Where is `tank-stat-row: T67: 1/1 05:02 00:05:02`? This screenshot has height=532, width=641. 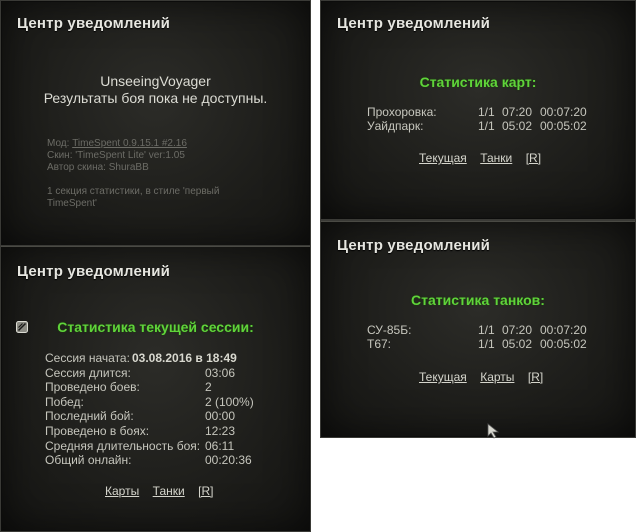 tank-stat-row: T67: 1/1 05:02 00:05:02 is located at coordinates (479, 345).